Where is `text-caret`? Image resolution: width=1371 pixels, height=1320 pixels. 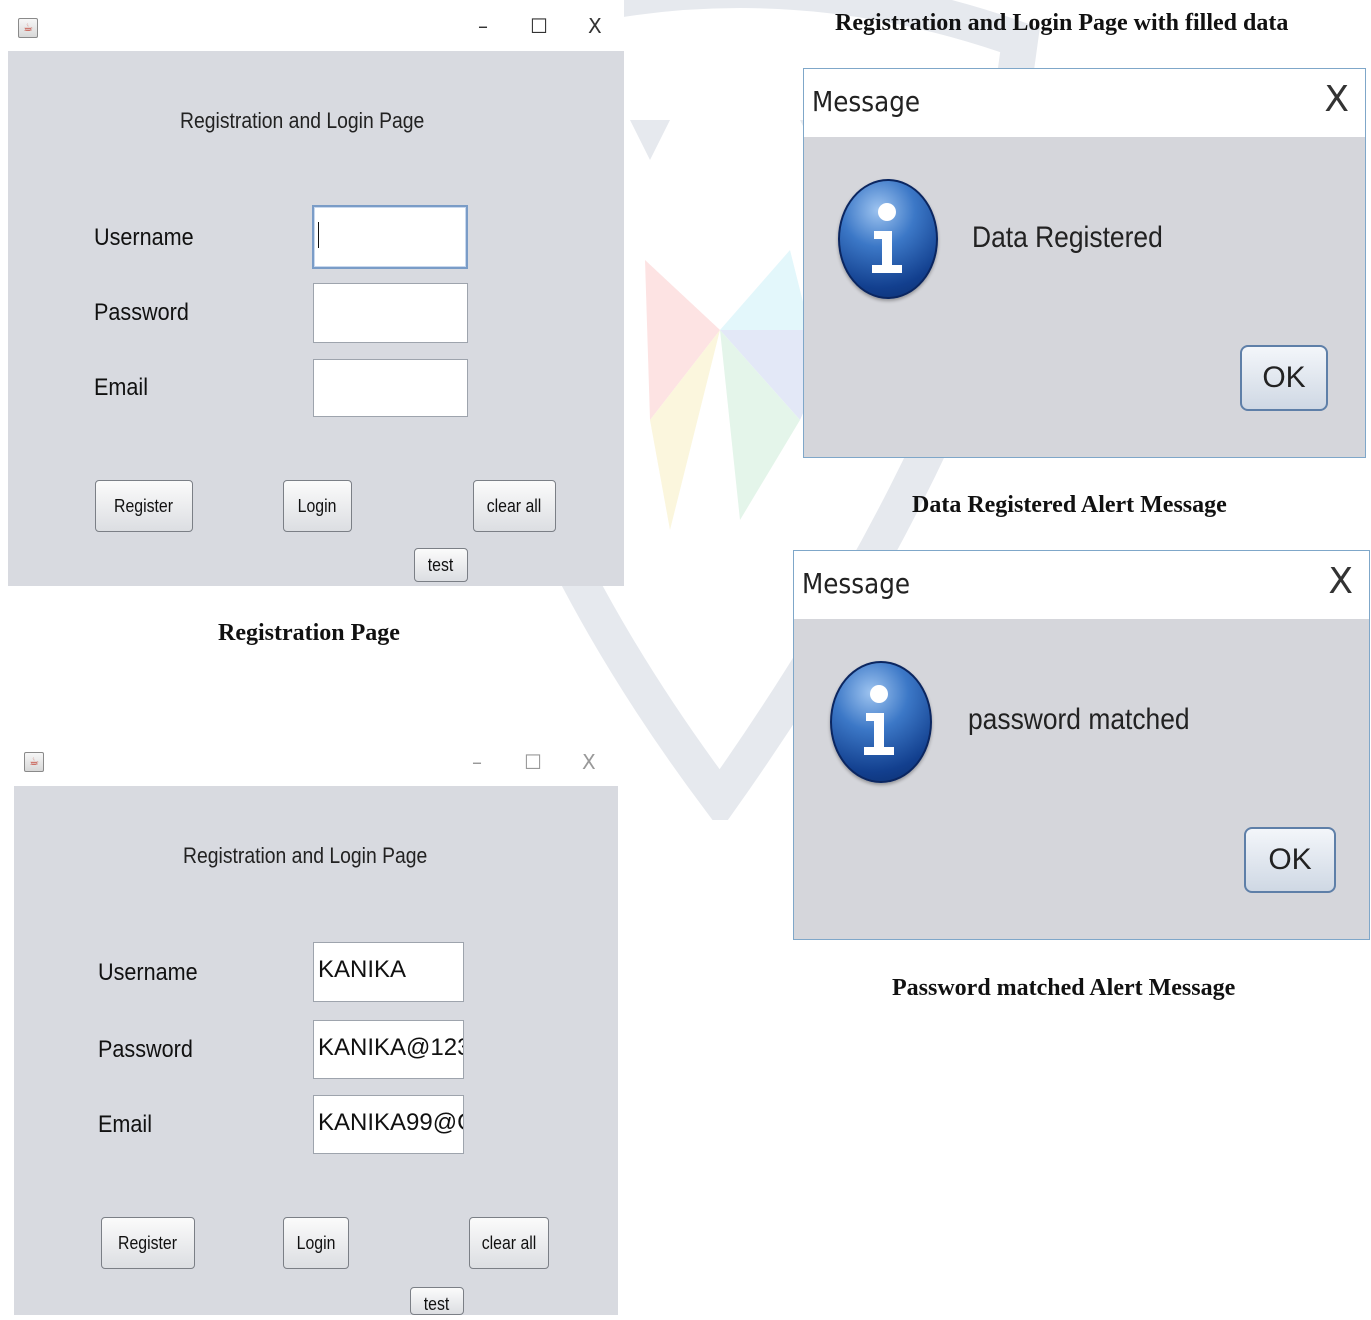
text-caret is located at coordinates (318, 234).